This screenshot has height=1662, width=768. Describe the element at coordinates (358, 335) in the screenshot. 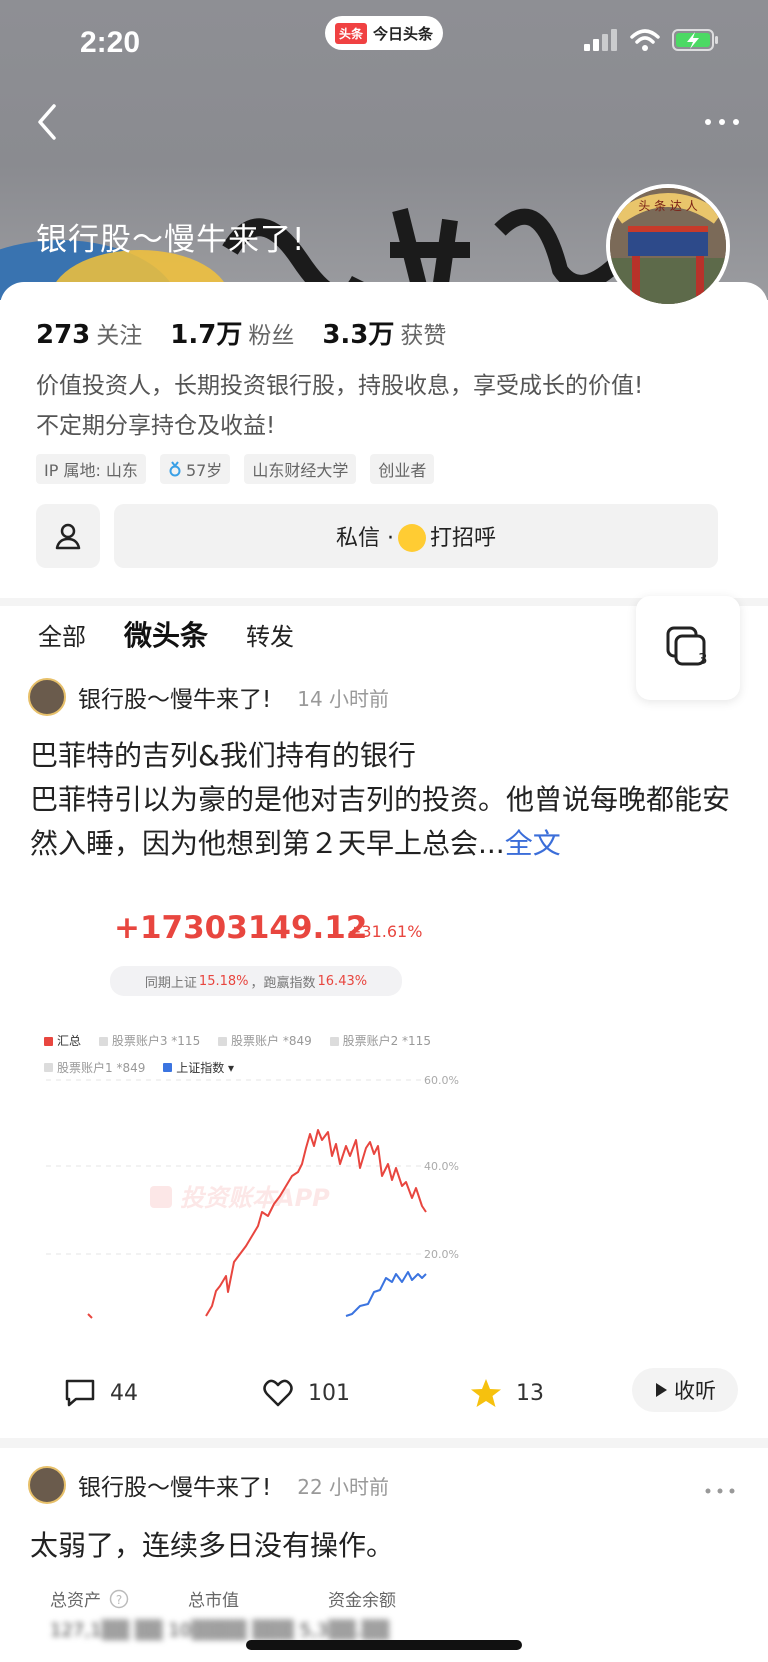

I see `stat-value: 3.3万` at that location.